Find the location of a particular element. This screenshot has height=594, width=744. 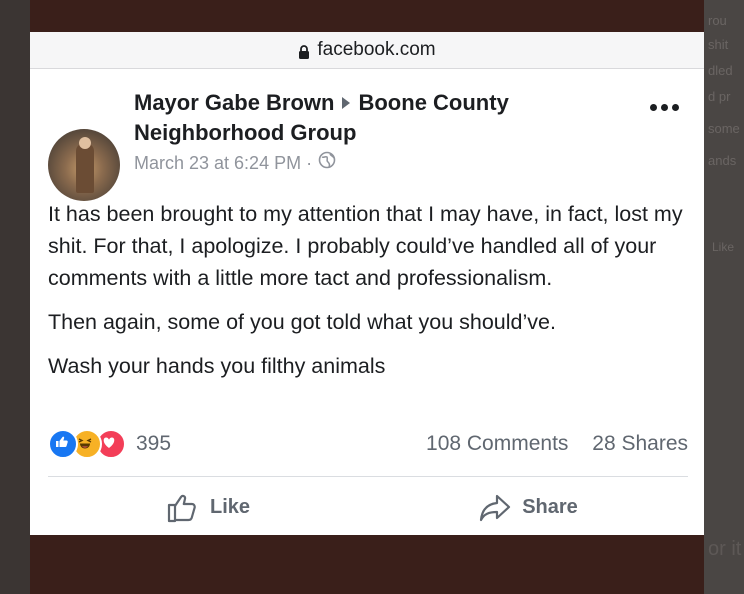

reactions-row: 395 108 Comments 28 Shares is located at coordinates (368, 444).